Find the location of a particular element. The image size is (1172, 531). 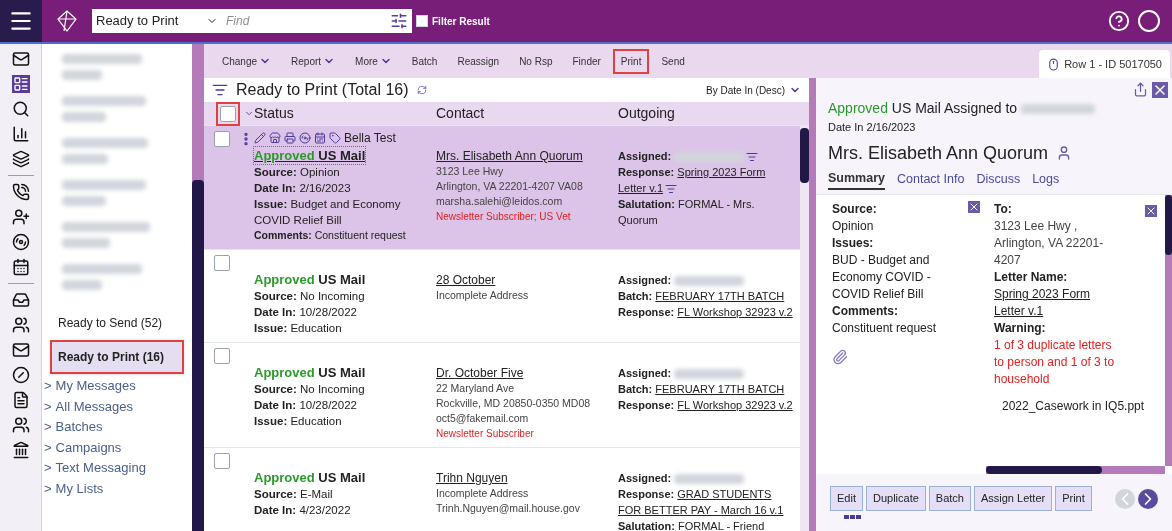

sidebar-item: Ready to Send (52) is located at coordinates (117, 323).